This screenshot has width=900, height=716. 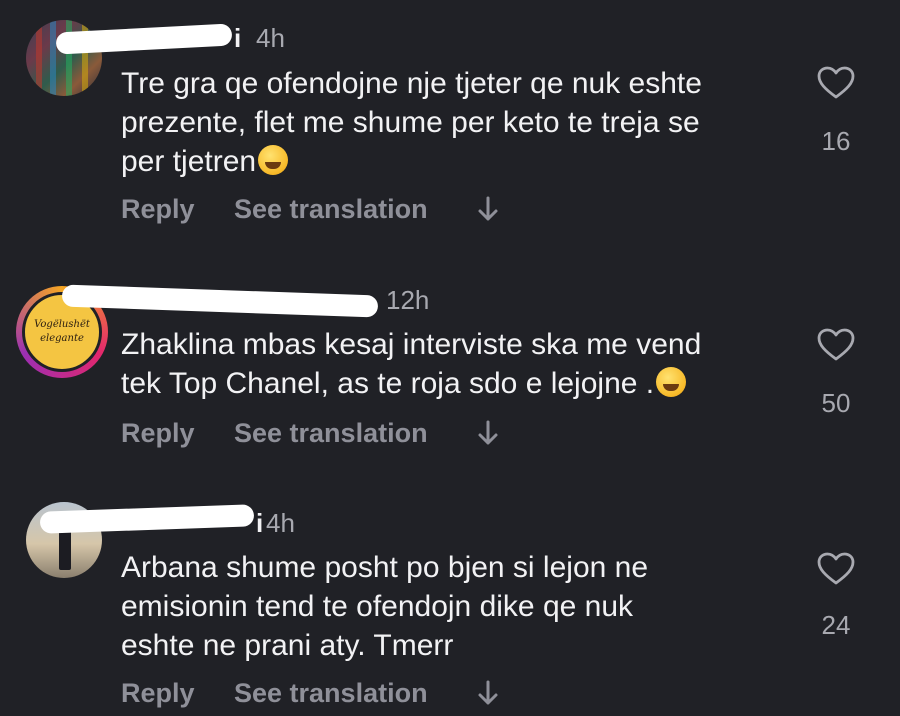 I want to click on see-translation-button: See translation, so click(x=331, y=693).